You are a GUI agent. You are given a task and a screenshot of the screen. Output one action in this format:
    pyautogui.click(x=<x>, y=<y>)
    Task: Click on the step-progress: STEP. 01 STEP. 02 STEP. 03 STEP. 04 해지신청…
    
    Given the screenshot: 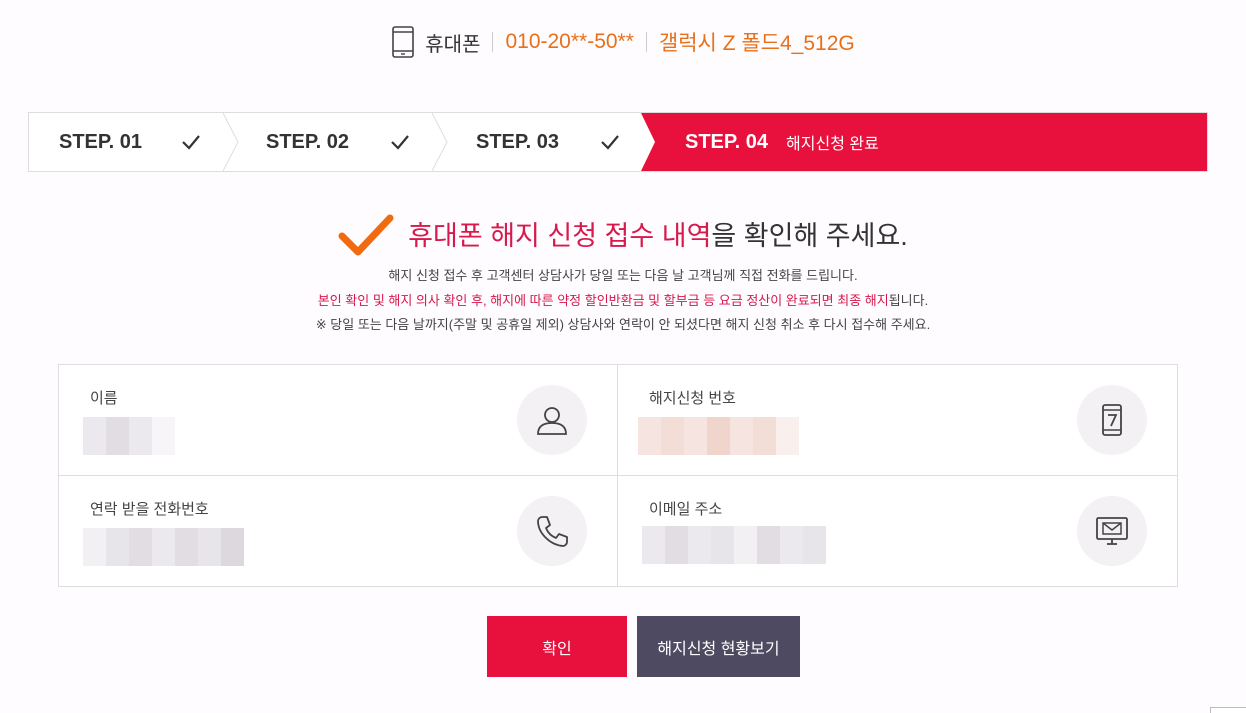 What is the action you would take?
    pyautogui.click(x=618, y=142)
    